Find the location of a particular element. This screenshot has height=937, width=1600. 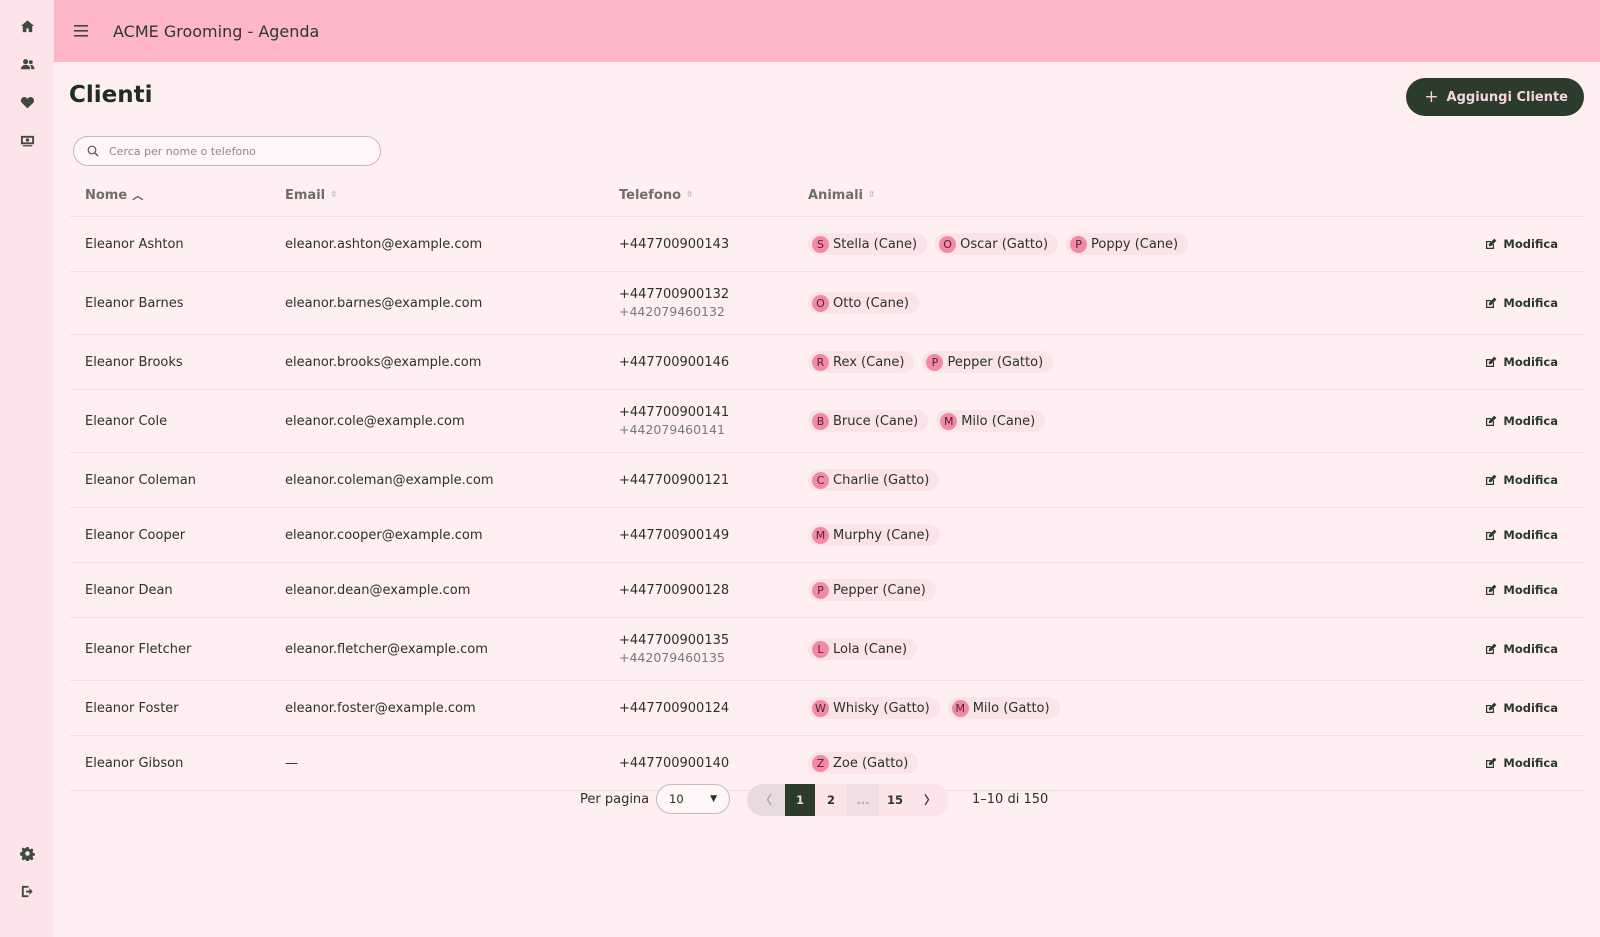

pet-label: Charlie (Gatto) is located at coordinates (881, 480).